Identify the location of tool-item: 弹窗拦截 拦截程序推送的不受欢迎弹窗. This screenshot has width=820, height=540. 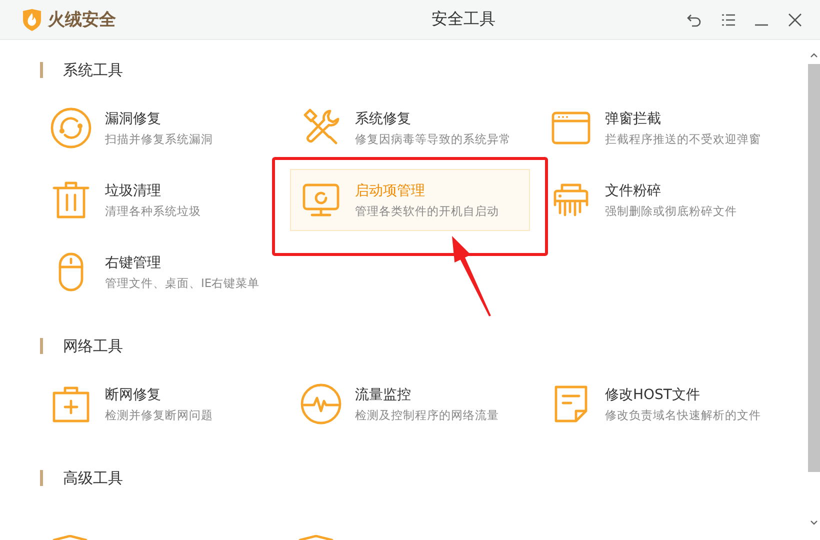
(660, 128).